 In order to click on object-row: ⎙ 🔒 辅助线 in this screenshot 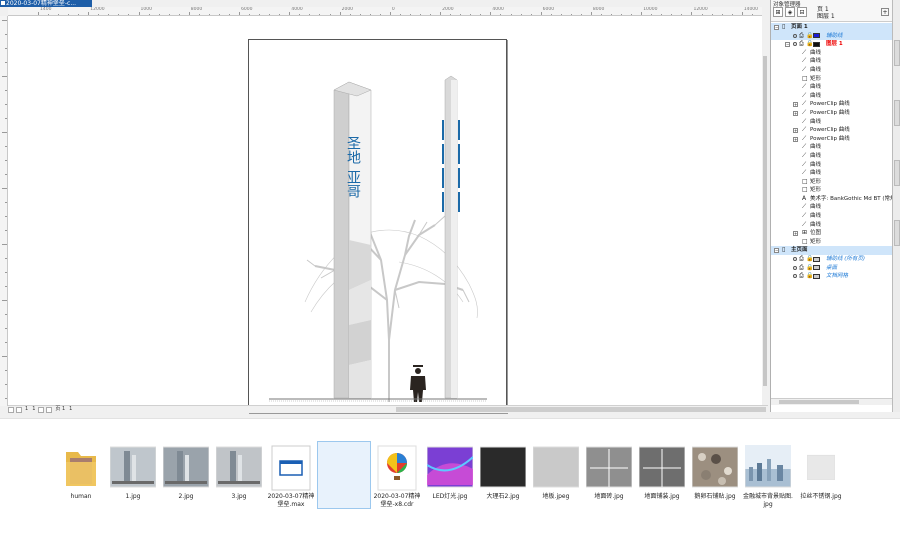, I will do `click(831, 36)`.